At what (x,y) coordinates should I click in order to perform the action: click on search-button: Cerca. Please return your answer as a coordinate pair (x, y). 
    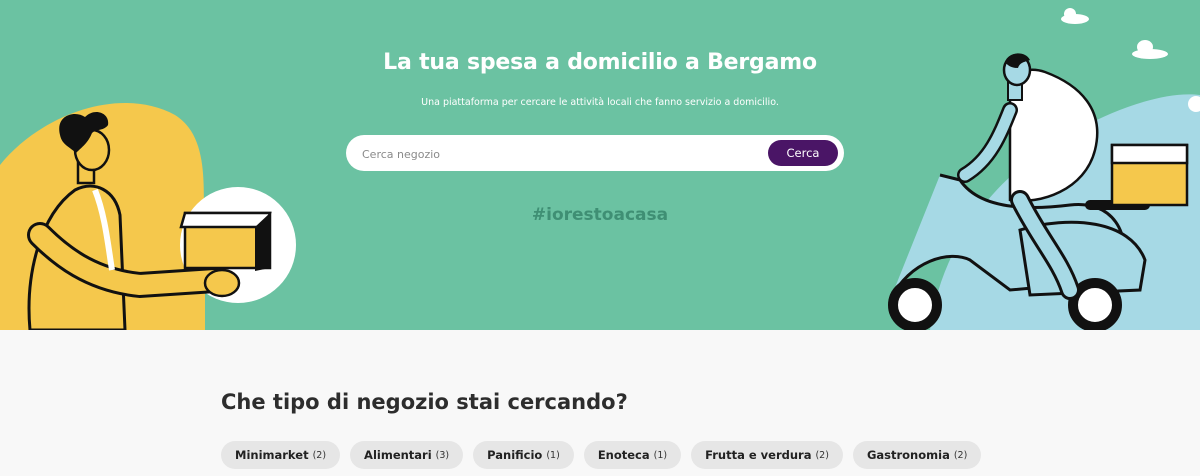
    Looking at the image, I should click on (803, 153).